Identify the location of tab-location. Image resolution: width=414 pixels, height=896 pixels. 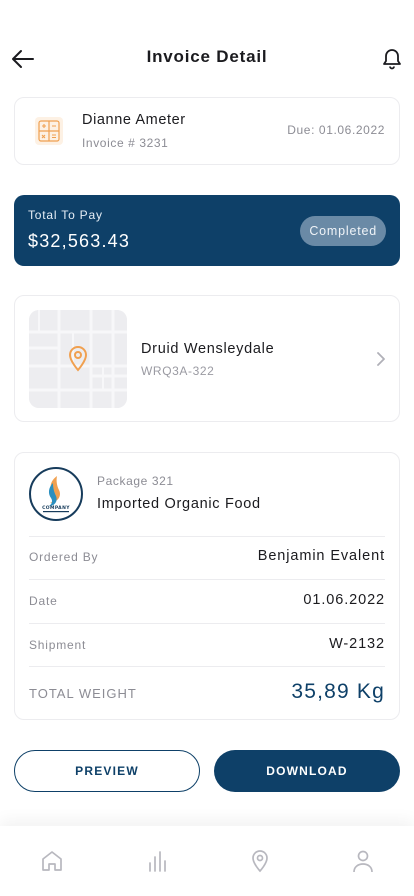
(260, 861).